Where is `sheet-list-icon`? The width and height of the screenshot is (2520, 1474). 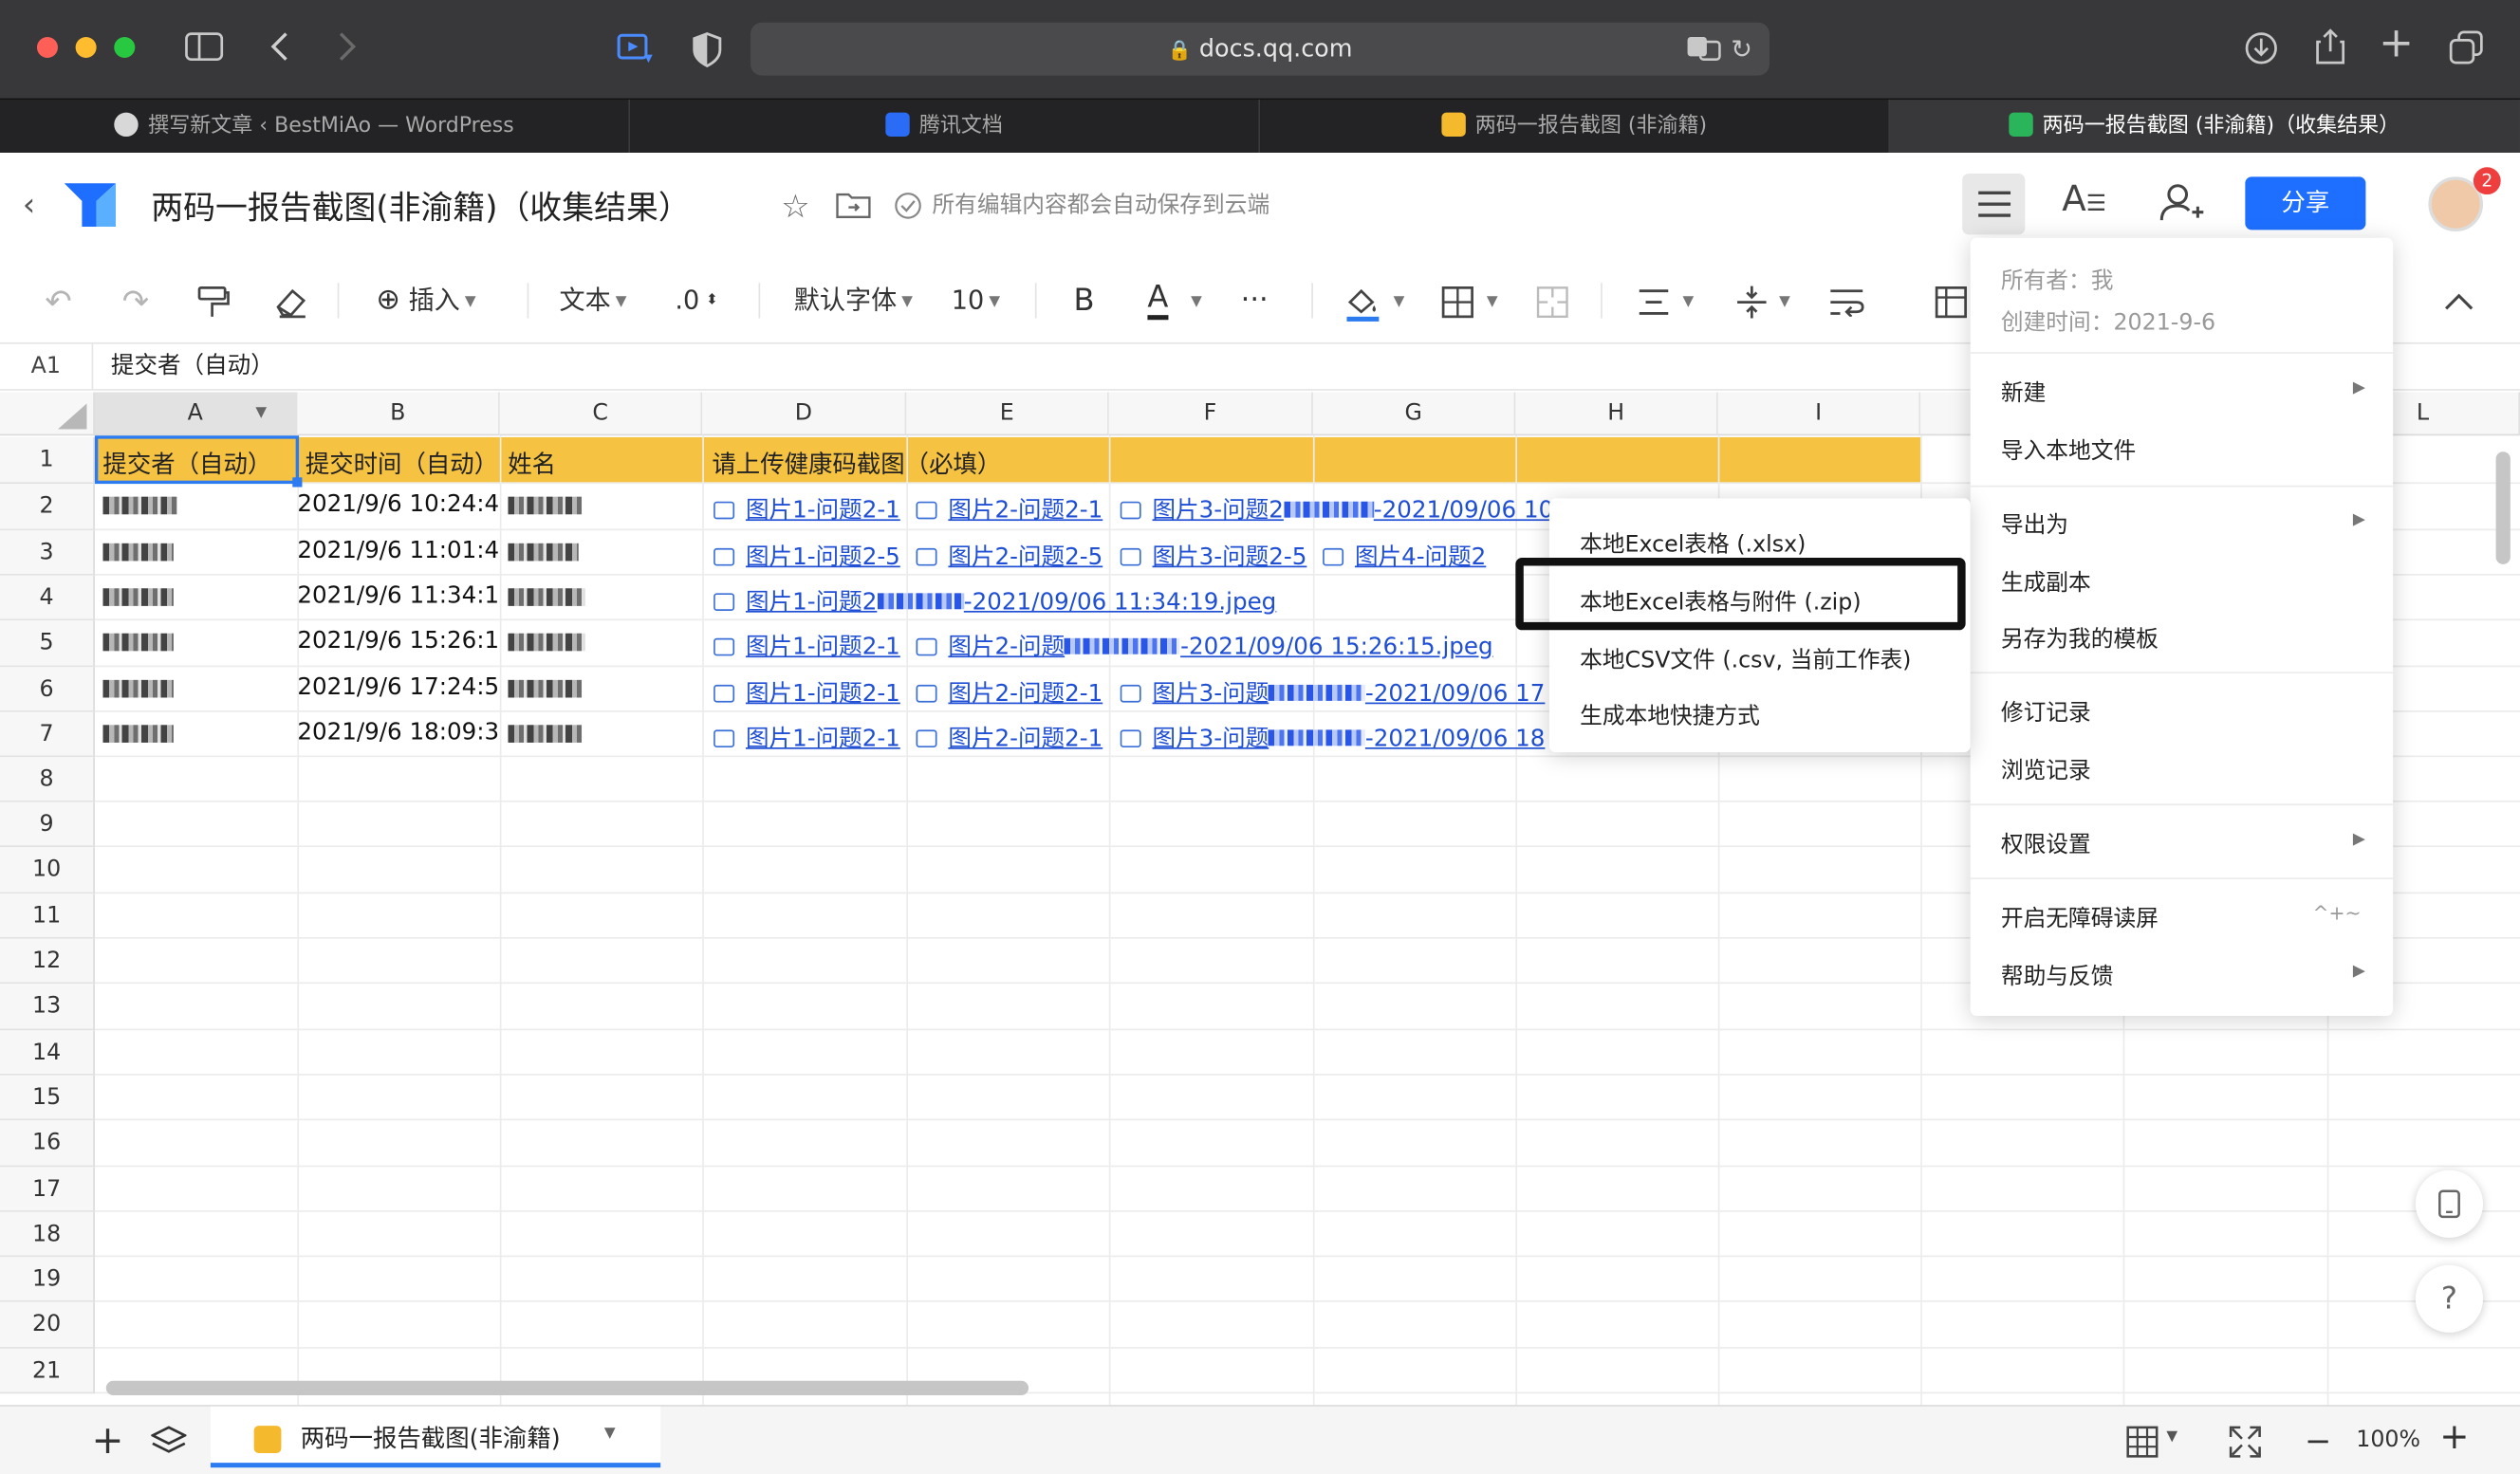 sheet-list-icon is located at coordinates (168, 1445).